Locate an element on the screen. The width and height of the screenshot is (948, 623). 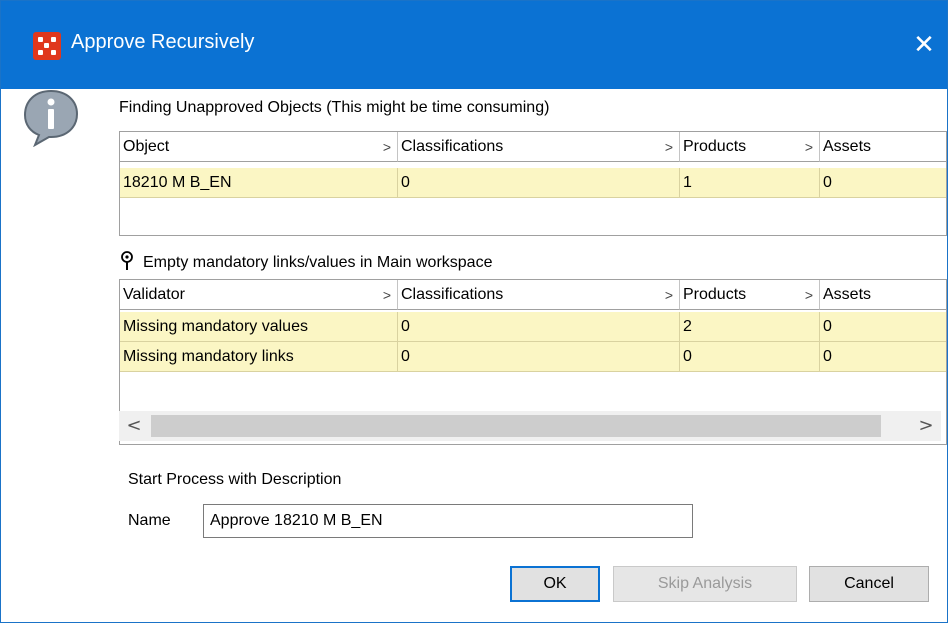
table-row: Missing mandatory links 0 0 0 is located at coordinates (533, 357).